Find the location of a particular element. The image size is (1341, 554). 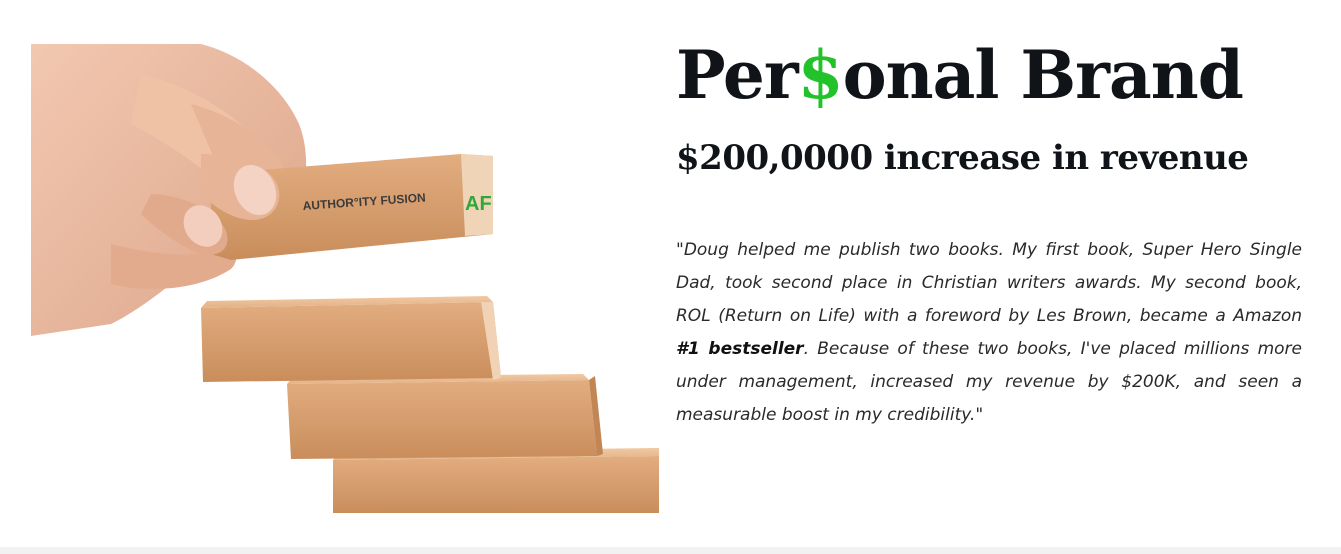

block-logo-text: AF is located at coordinates (478, 204).